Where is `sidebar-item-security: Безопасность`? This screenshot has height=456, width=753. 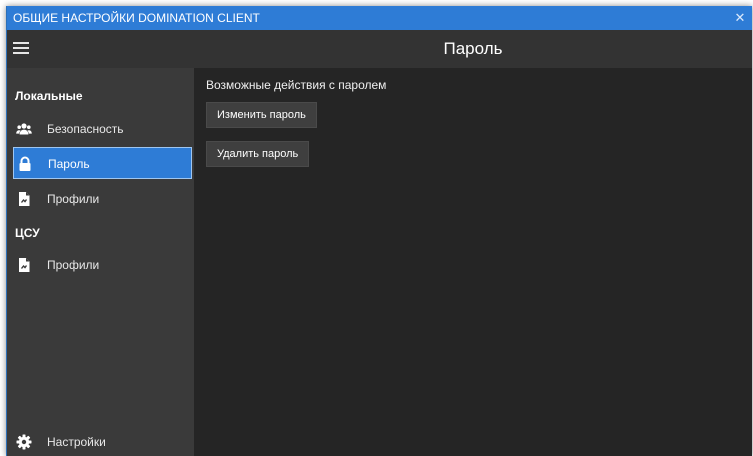 sidebar-item-security: Безопасность is located at coordinates (102, 129).